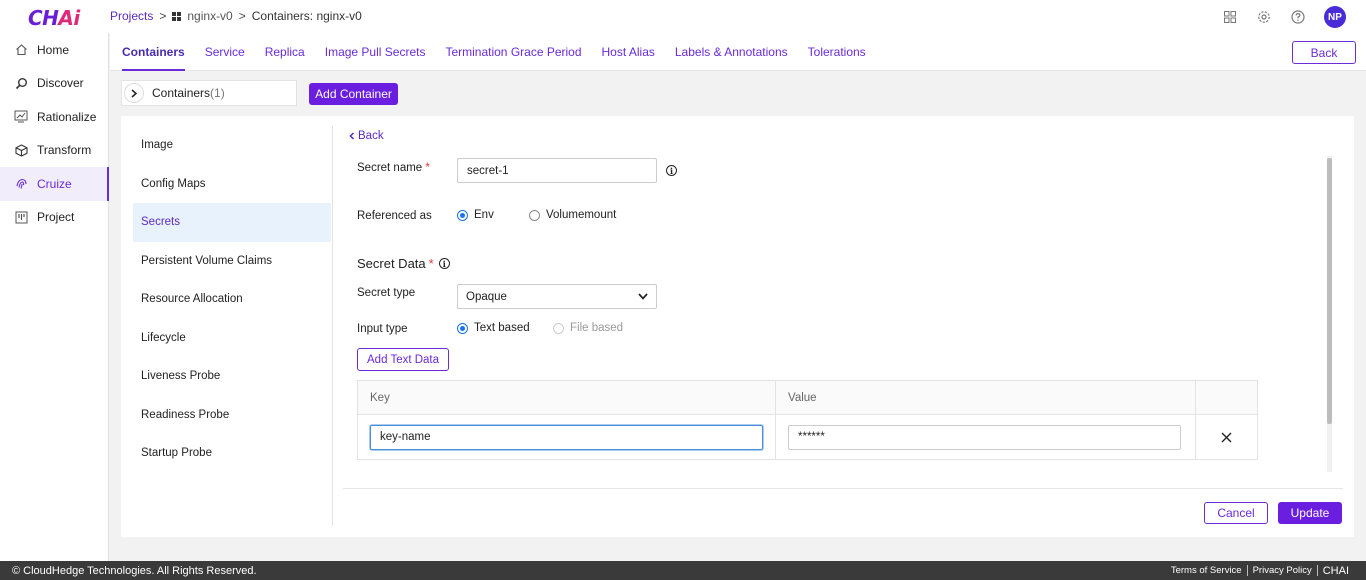  What do you see at coordinates (21, 50) in the screenshot?
I see `home-icon` at bounding box center [21, 50].